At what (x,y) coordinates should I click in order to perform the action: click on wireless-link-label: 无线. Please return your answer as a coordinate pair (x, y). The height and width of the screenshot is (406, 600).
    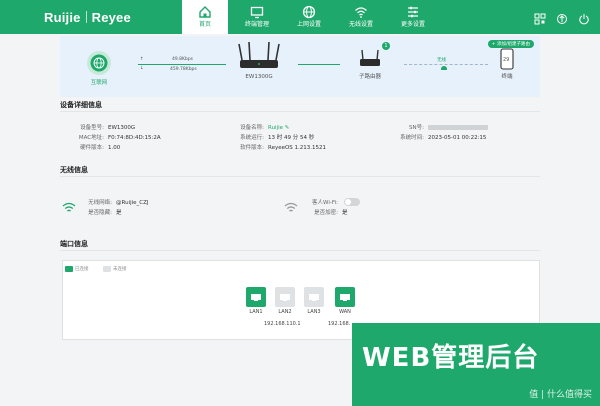
    Looking at the image, I should click on (441, 60).